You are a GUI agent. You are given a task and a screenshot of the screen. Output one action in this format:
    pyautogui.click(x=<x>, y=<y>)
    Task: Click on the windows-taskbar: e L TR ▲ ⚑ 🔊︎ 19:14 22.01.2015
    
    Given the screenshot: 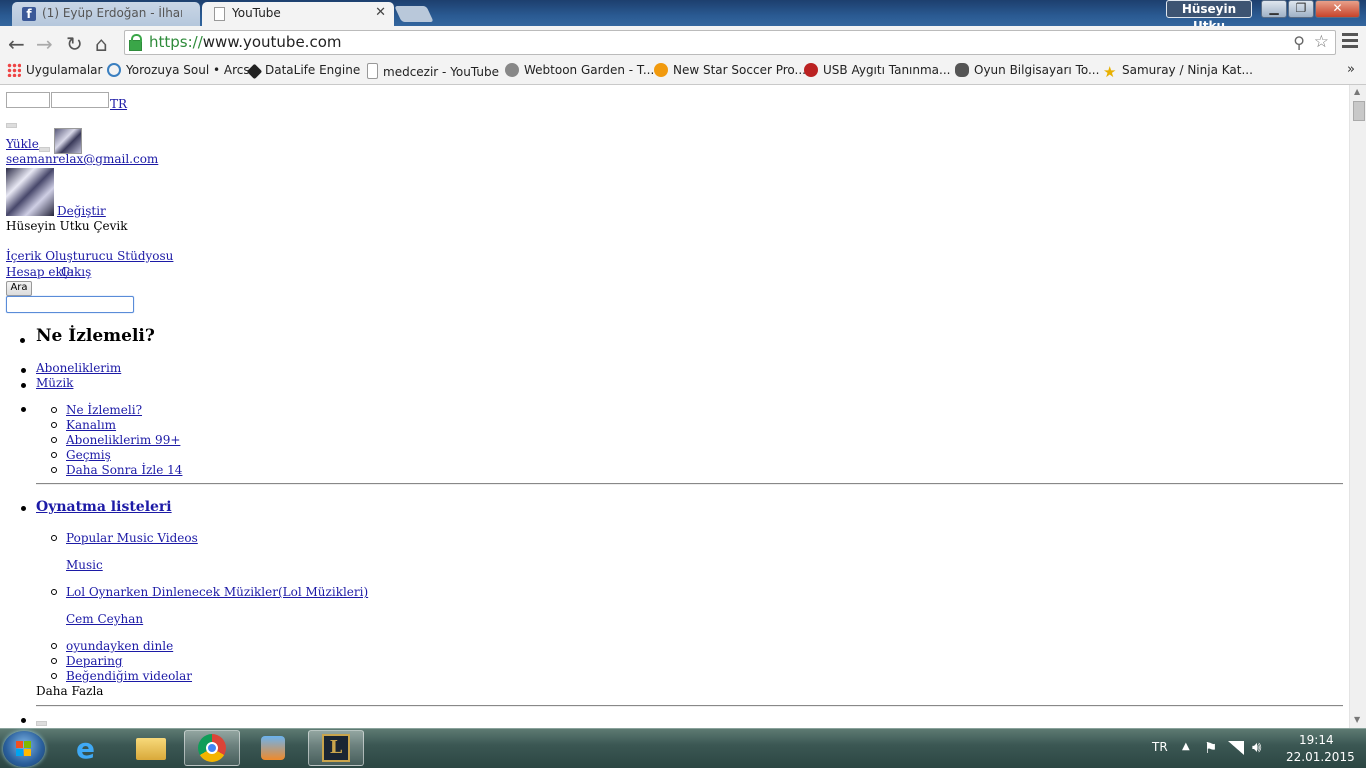 What is the action you would take?
    pyautogui.click(x=683, y=748)
    